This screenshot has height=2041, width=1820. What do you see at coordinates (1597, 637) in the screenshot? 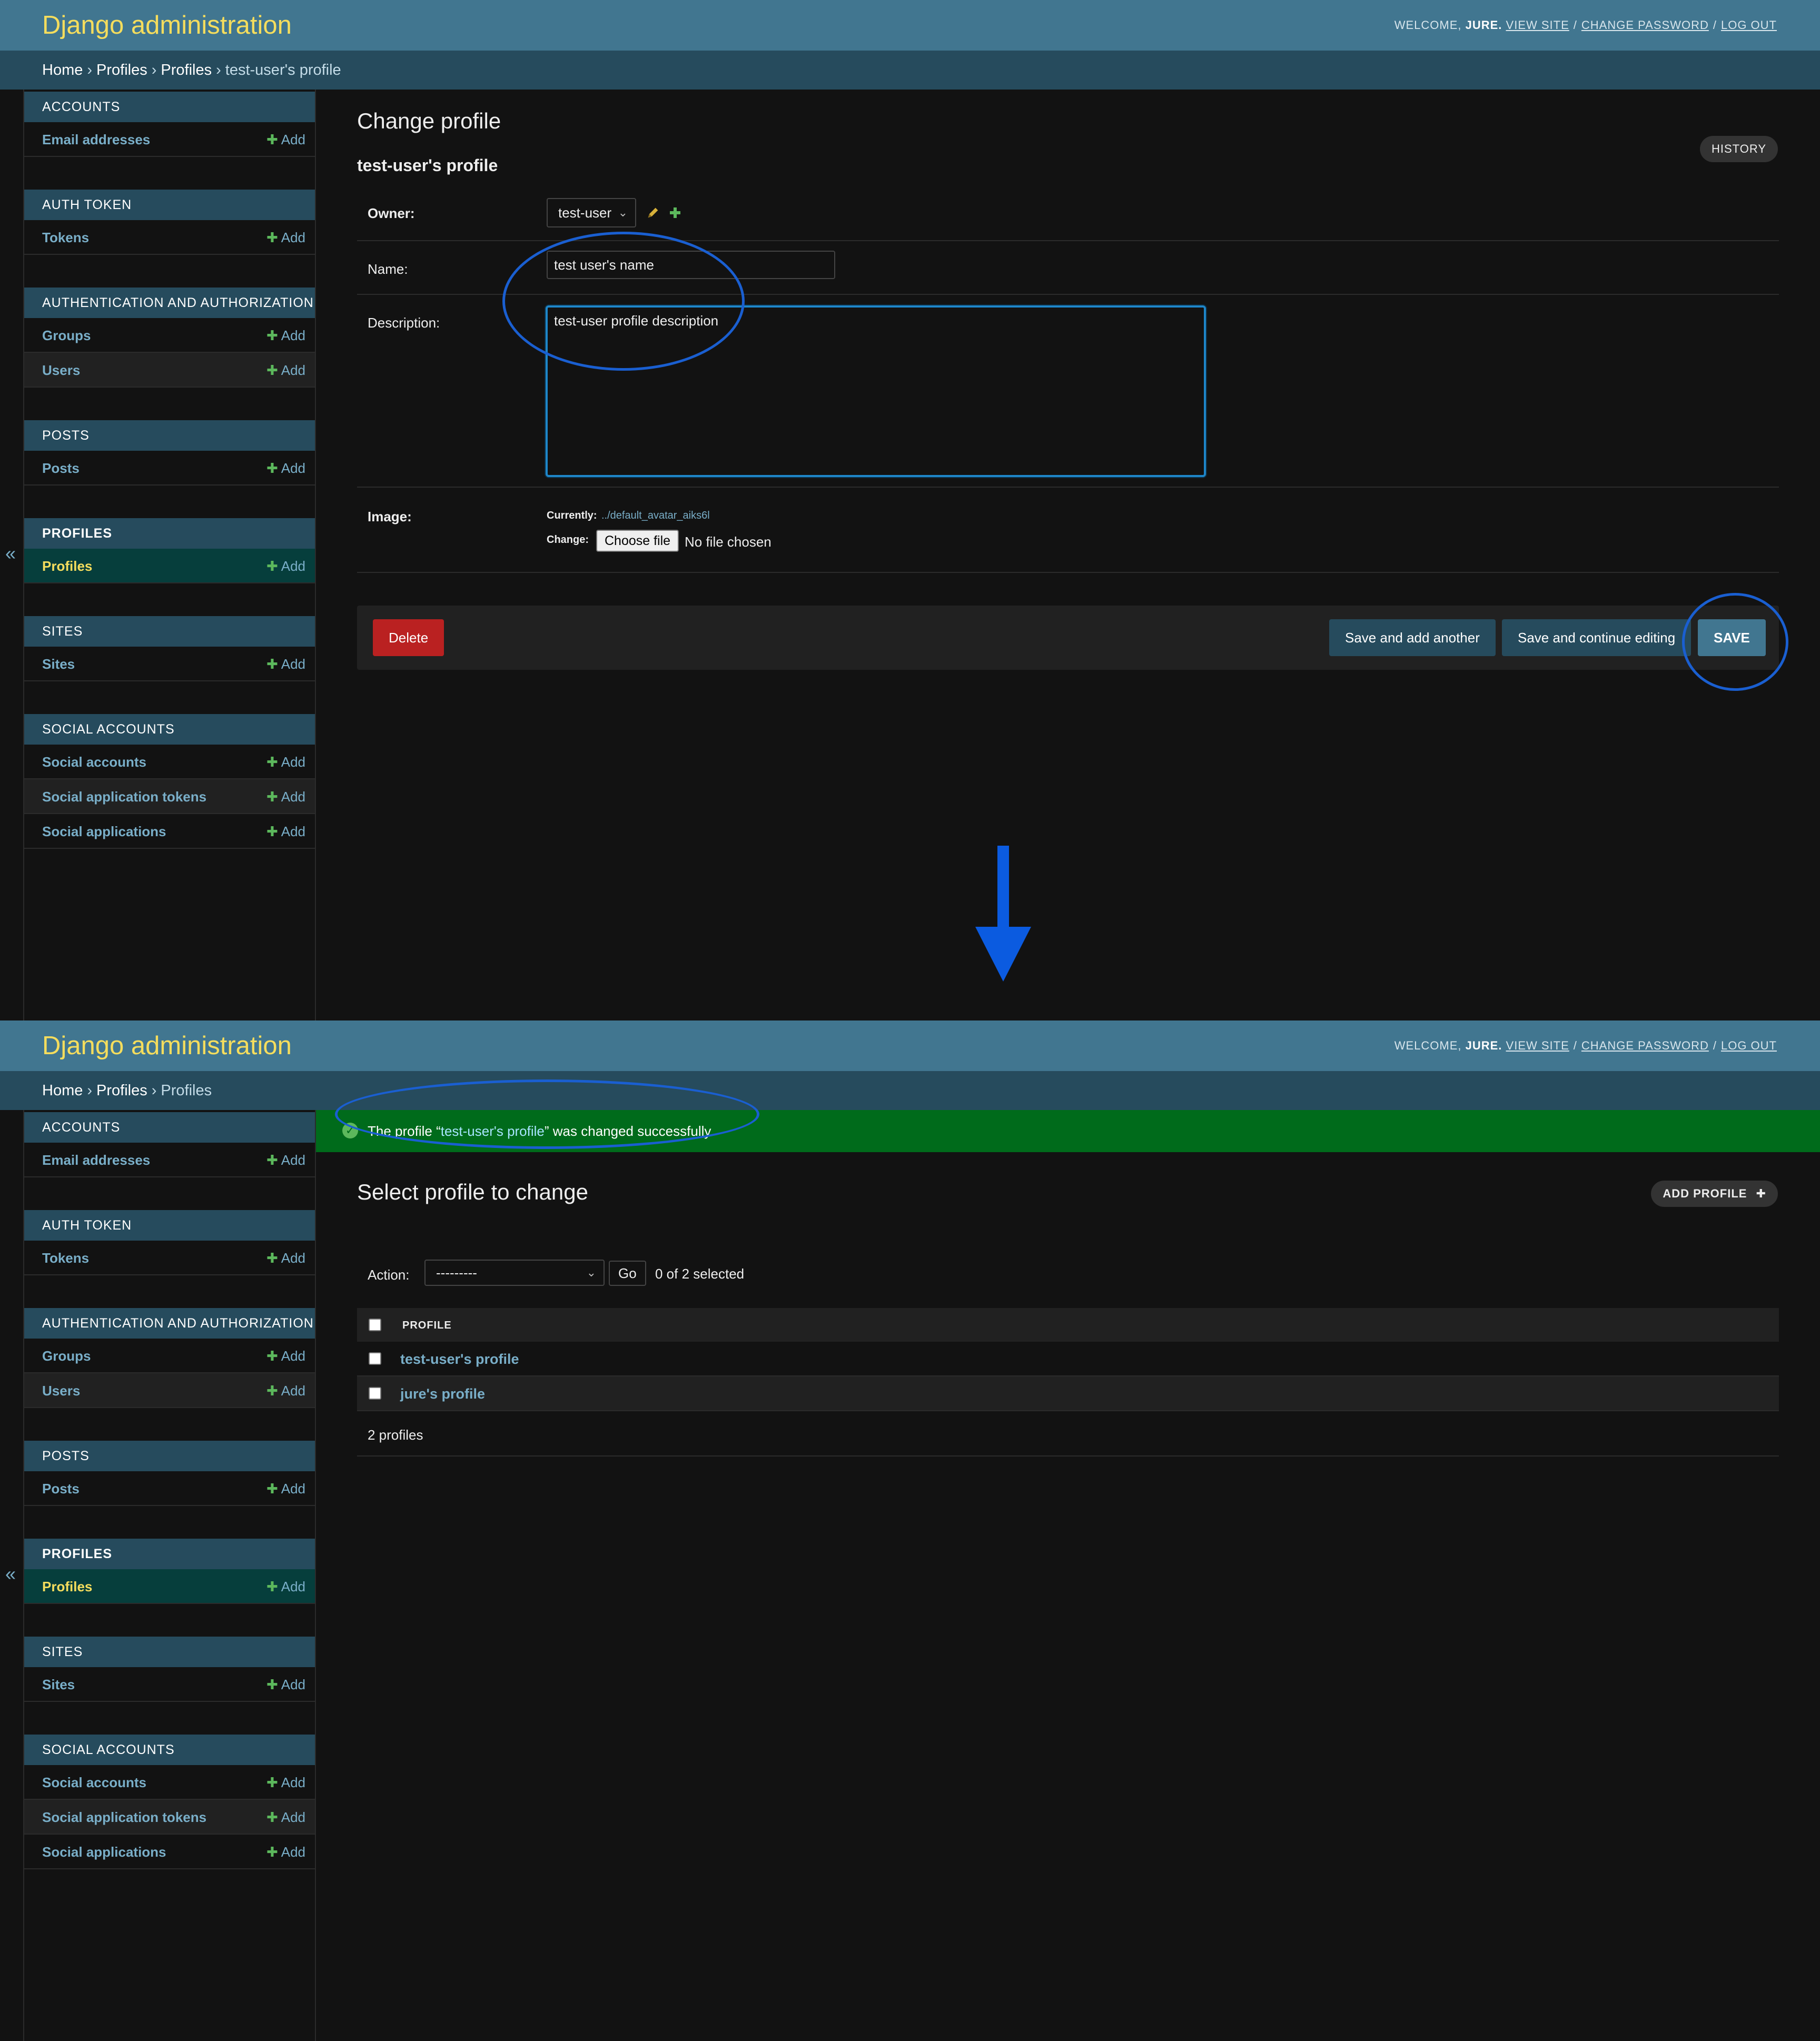
I see `save-and-continue-button: Save and continue editing` at bounding box center [1597, 637].